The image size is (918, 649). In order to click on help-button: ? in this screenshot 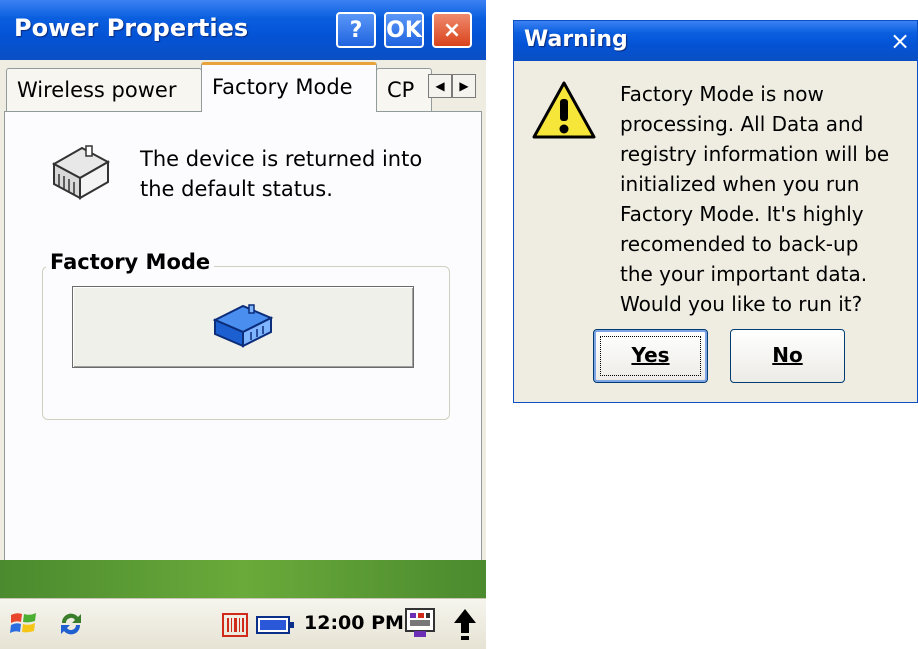, I will do `click(356, 30)`.